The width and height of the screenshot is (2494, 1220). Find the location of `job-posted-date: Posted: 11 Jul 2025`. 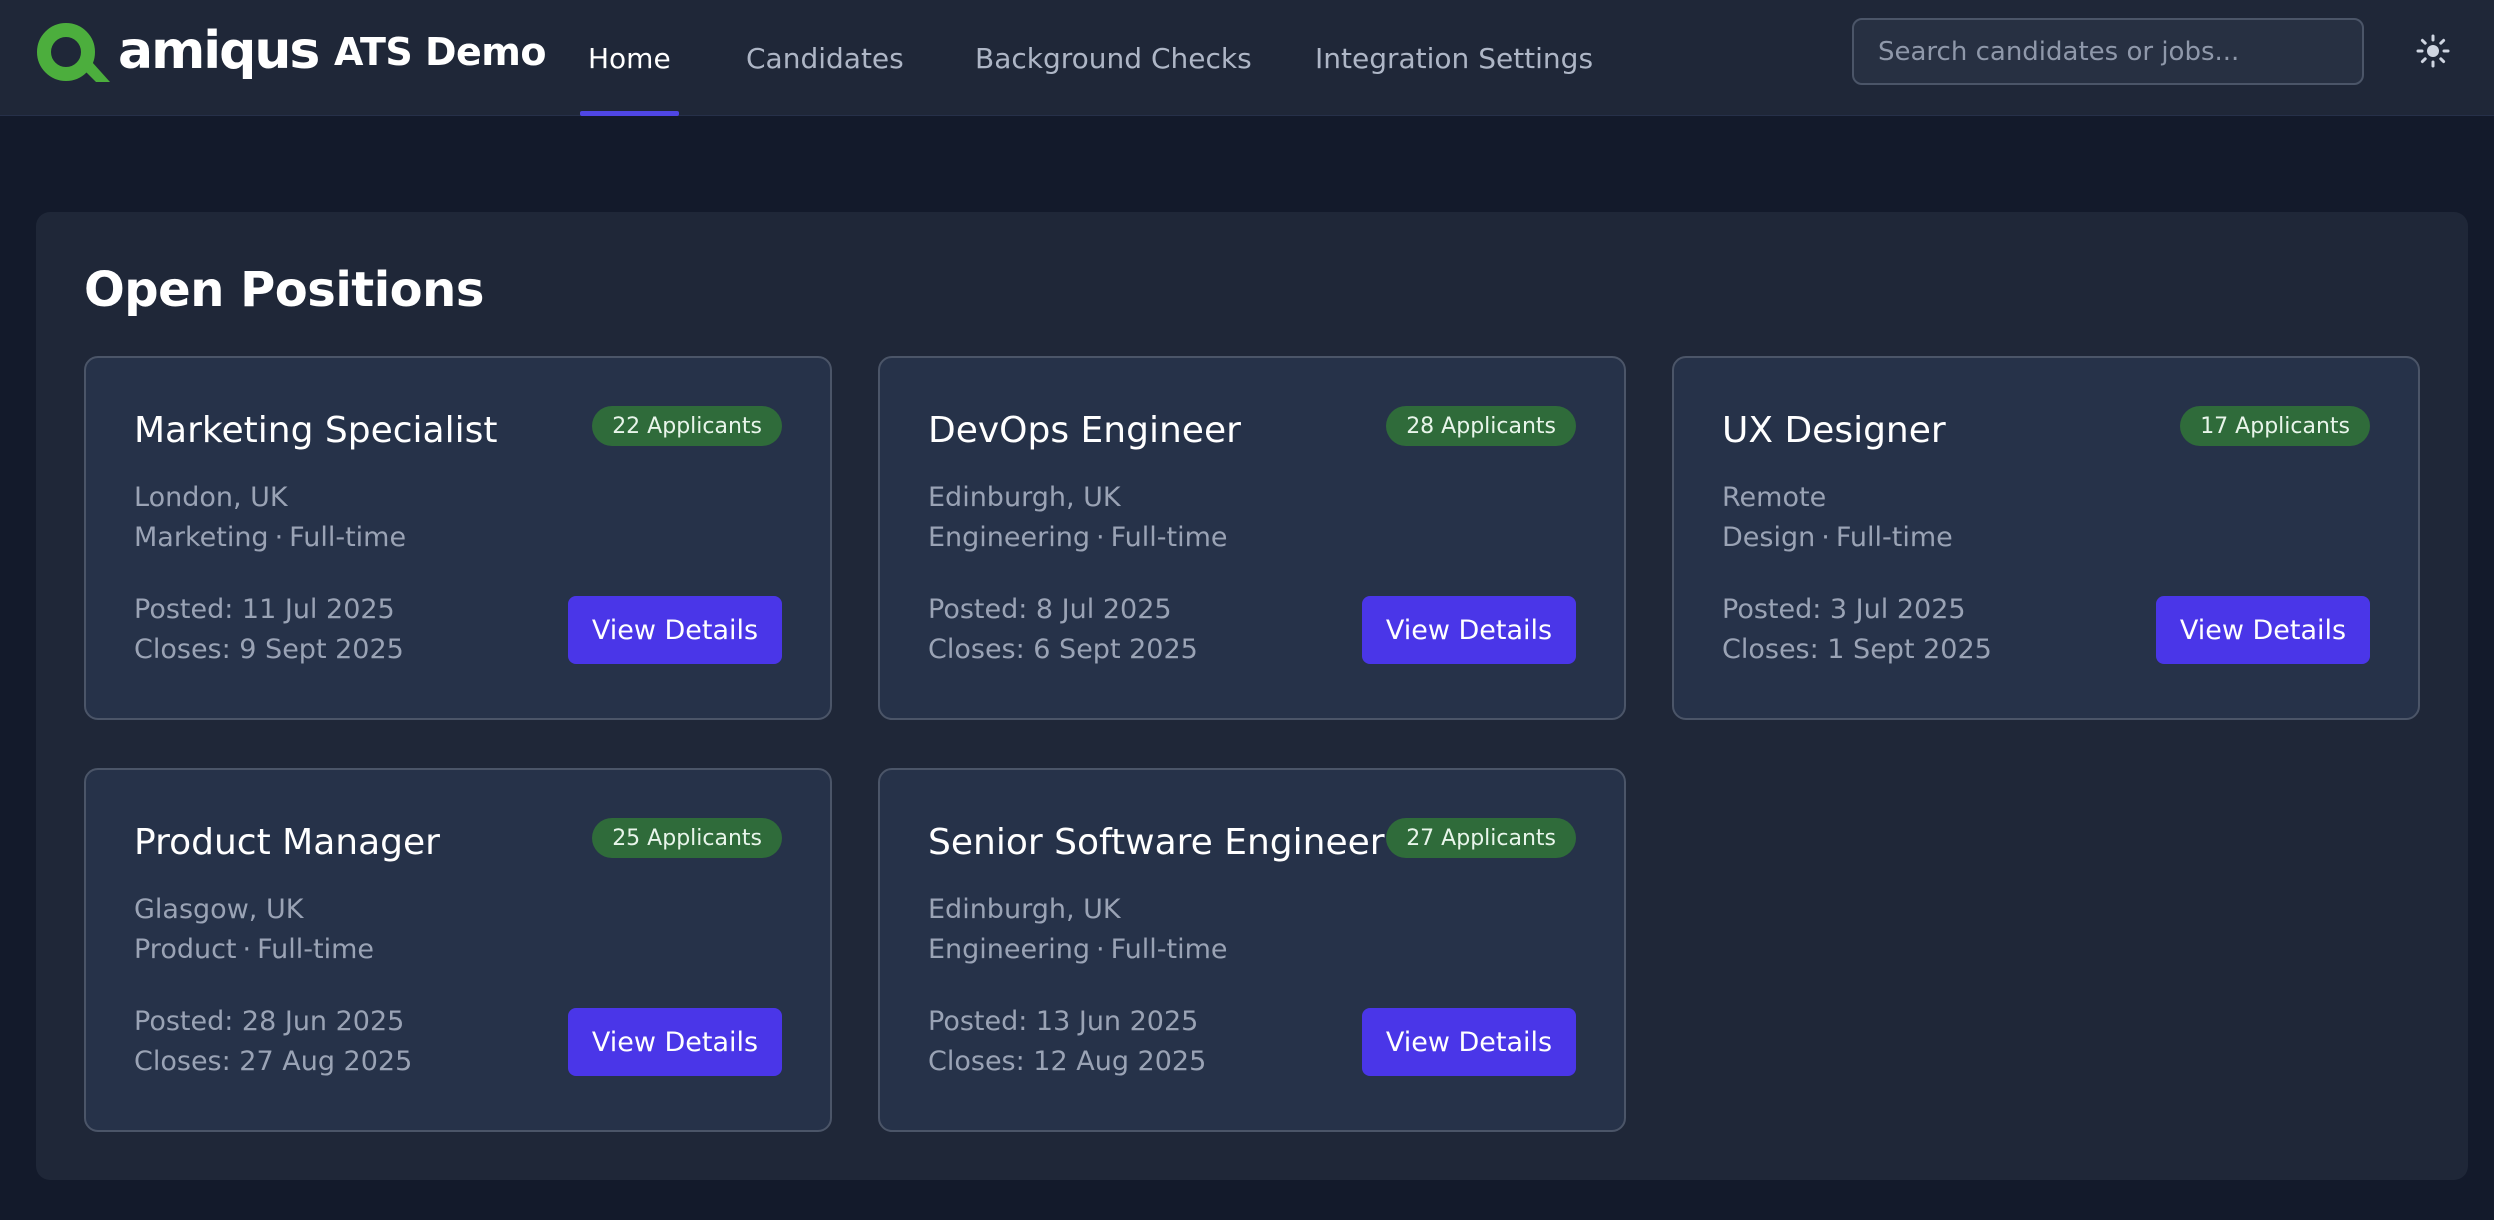

job-posted-date: Posted: 11 Jul 2025 is located at coordinates (264, 609).